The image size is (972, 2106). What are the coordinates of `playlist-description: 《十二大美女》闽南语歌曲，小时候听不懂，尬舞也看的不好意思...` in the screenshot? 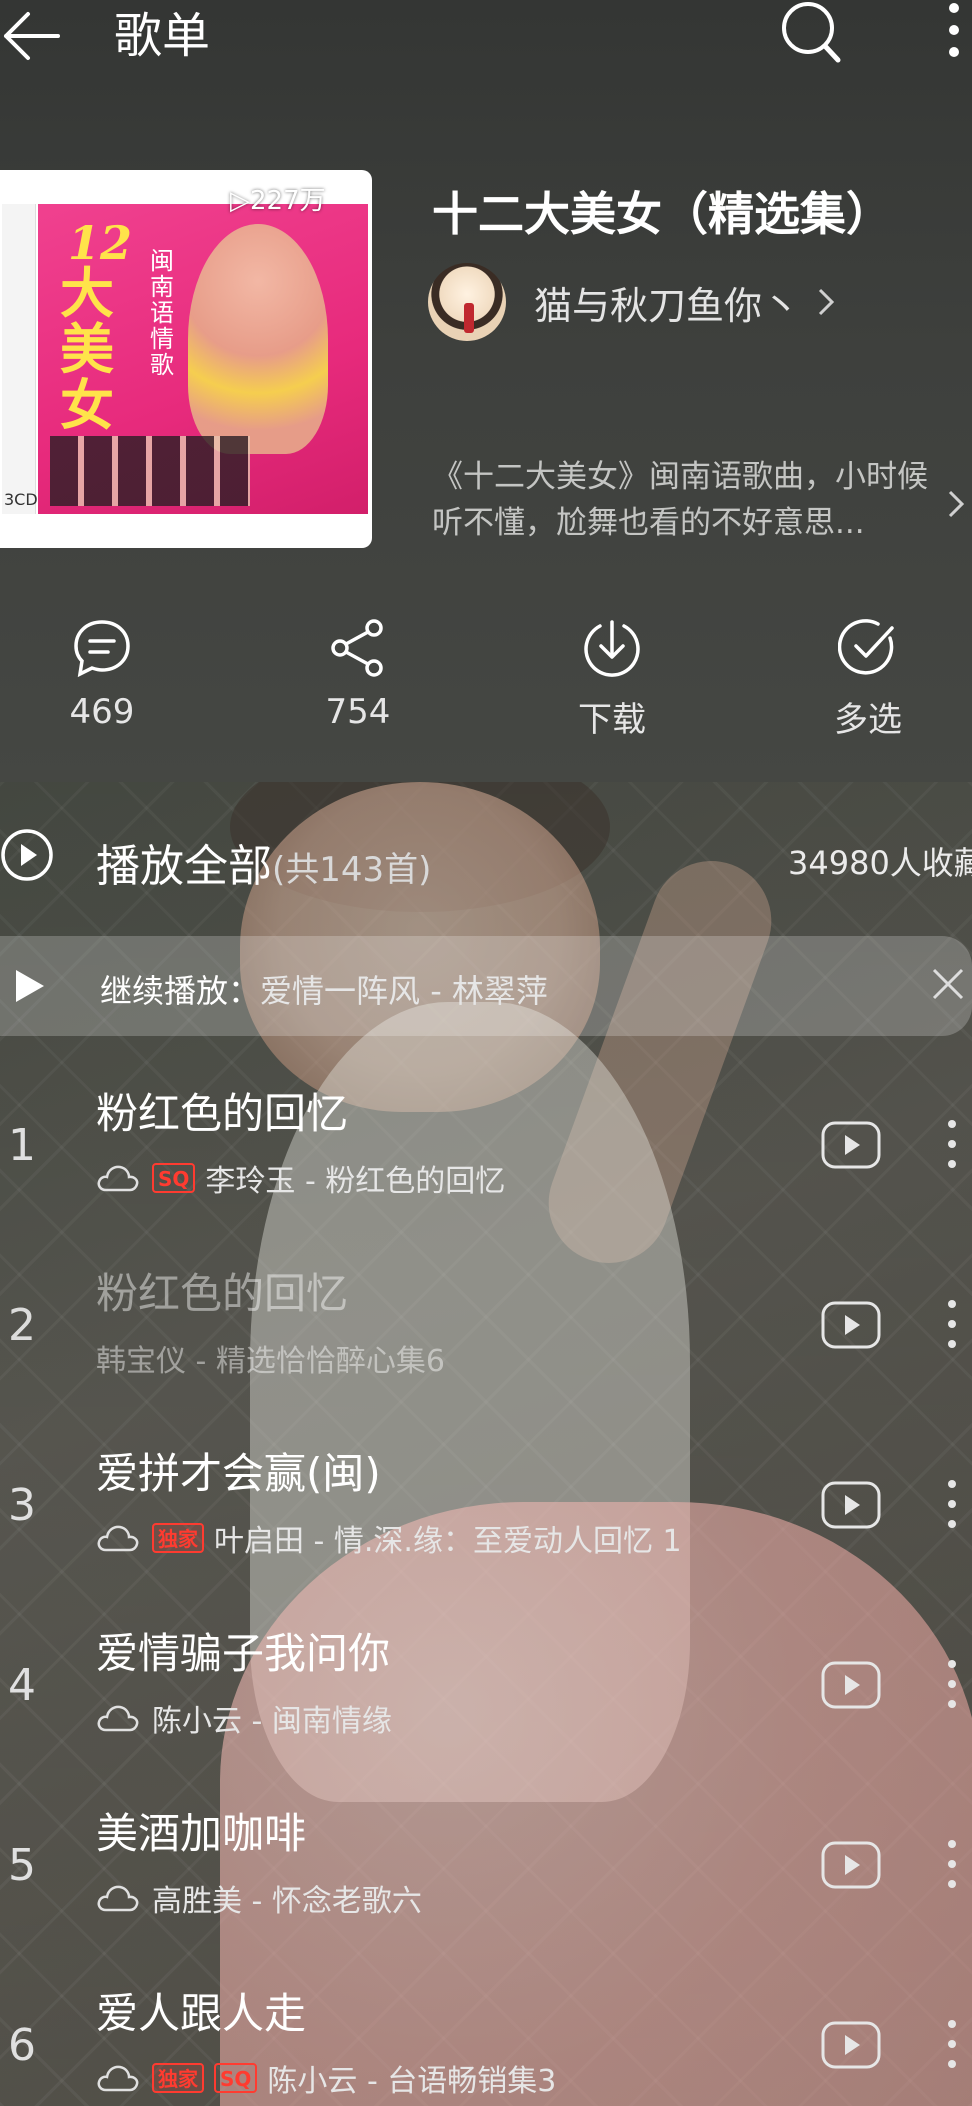 It's located at (682, 502).